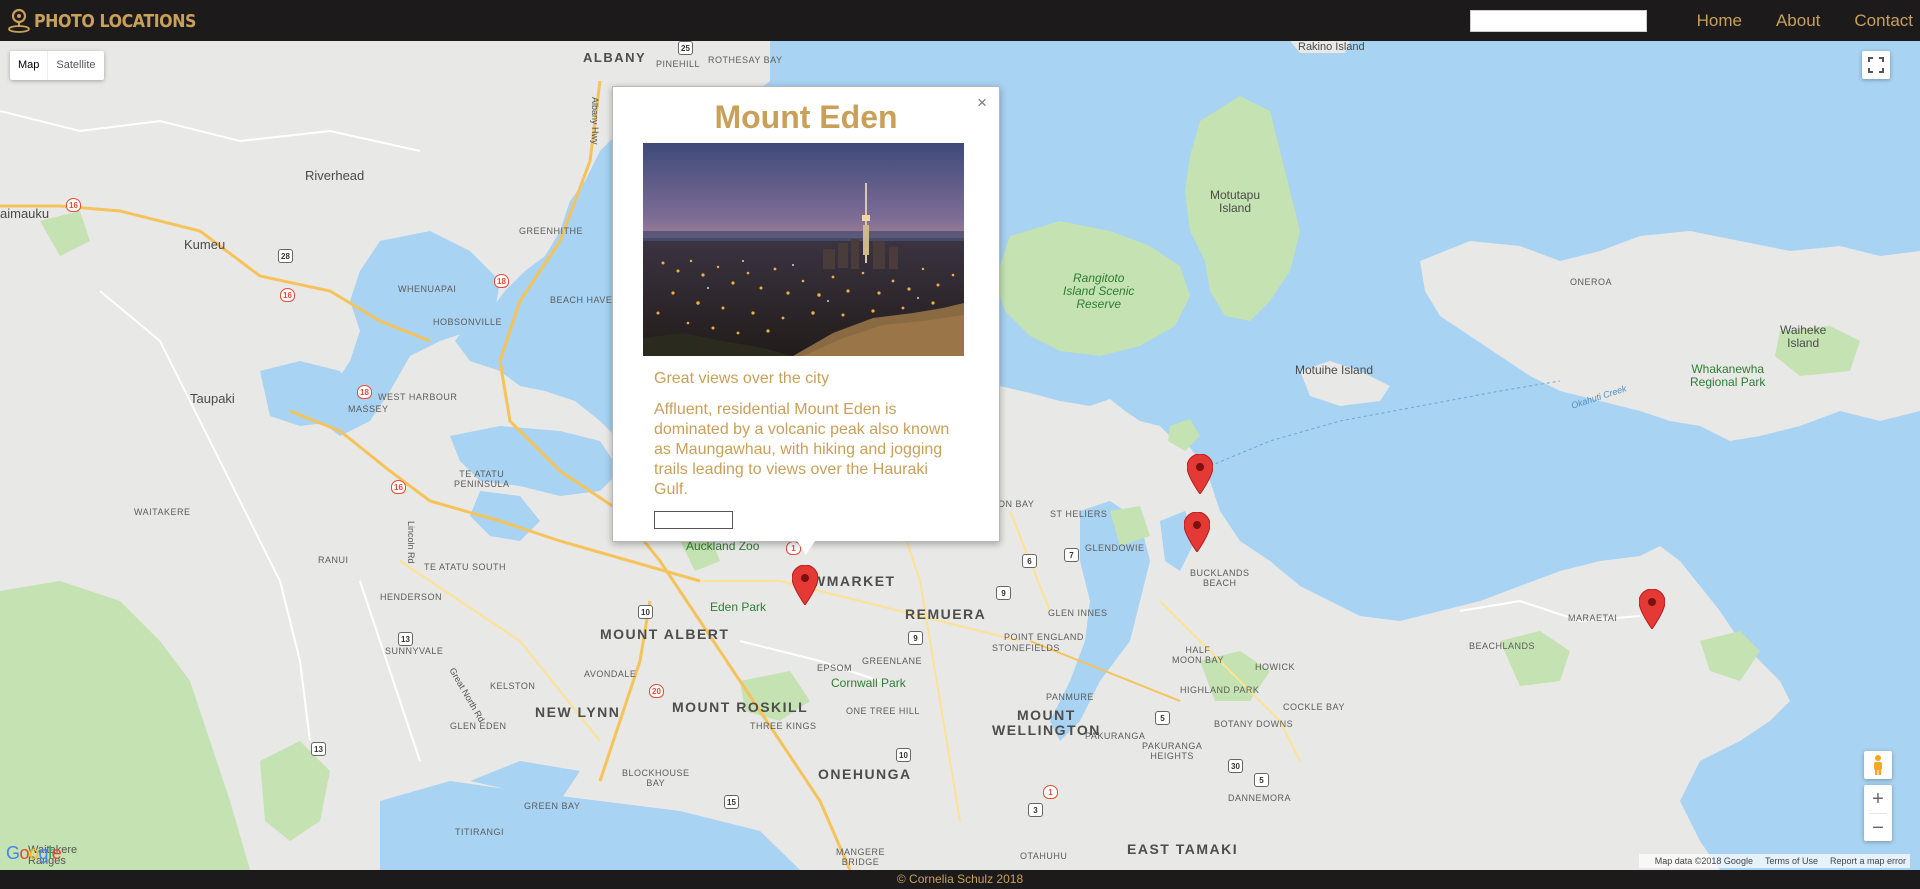 The width and height of the screenshot is (1920, 889). I want to click on map-label-st-heliers: ST HELIERS, so click(1079, 514).